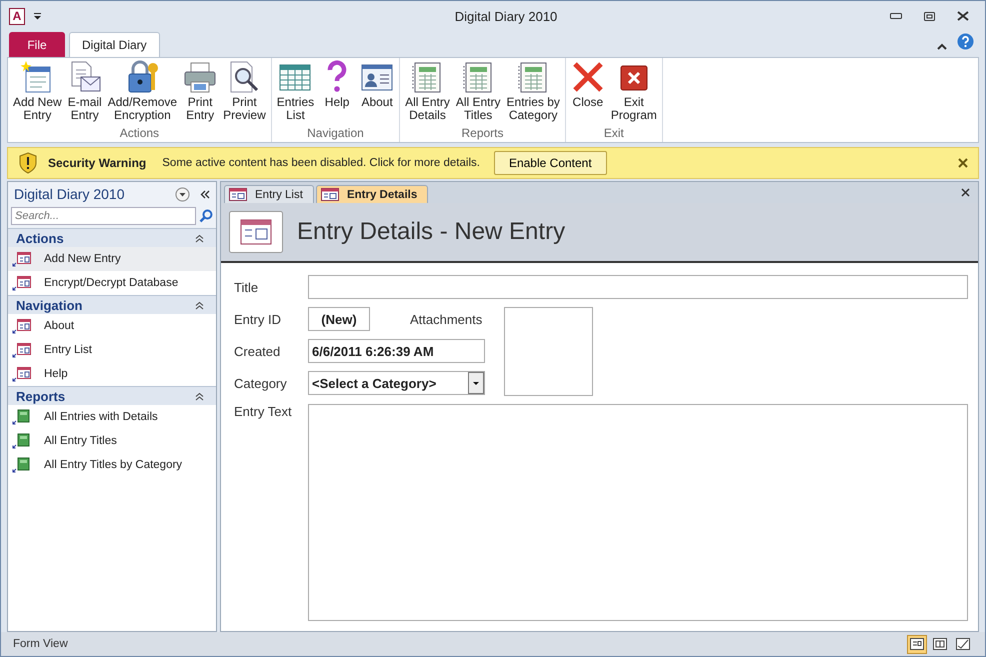 Image resolution: width=986 pixels, height=657 pixels. Describe the element at coordinates (37, 92) in the screenshot. I see `ribbon-button: Add New Entry` at that location.